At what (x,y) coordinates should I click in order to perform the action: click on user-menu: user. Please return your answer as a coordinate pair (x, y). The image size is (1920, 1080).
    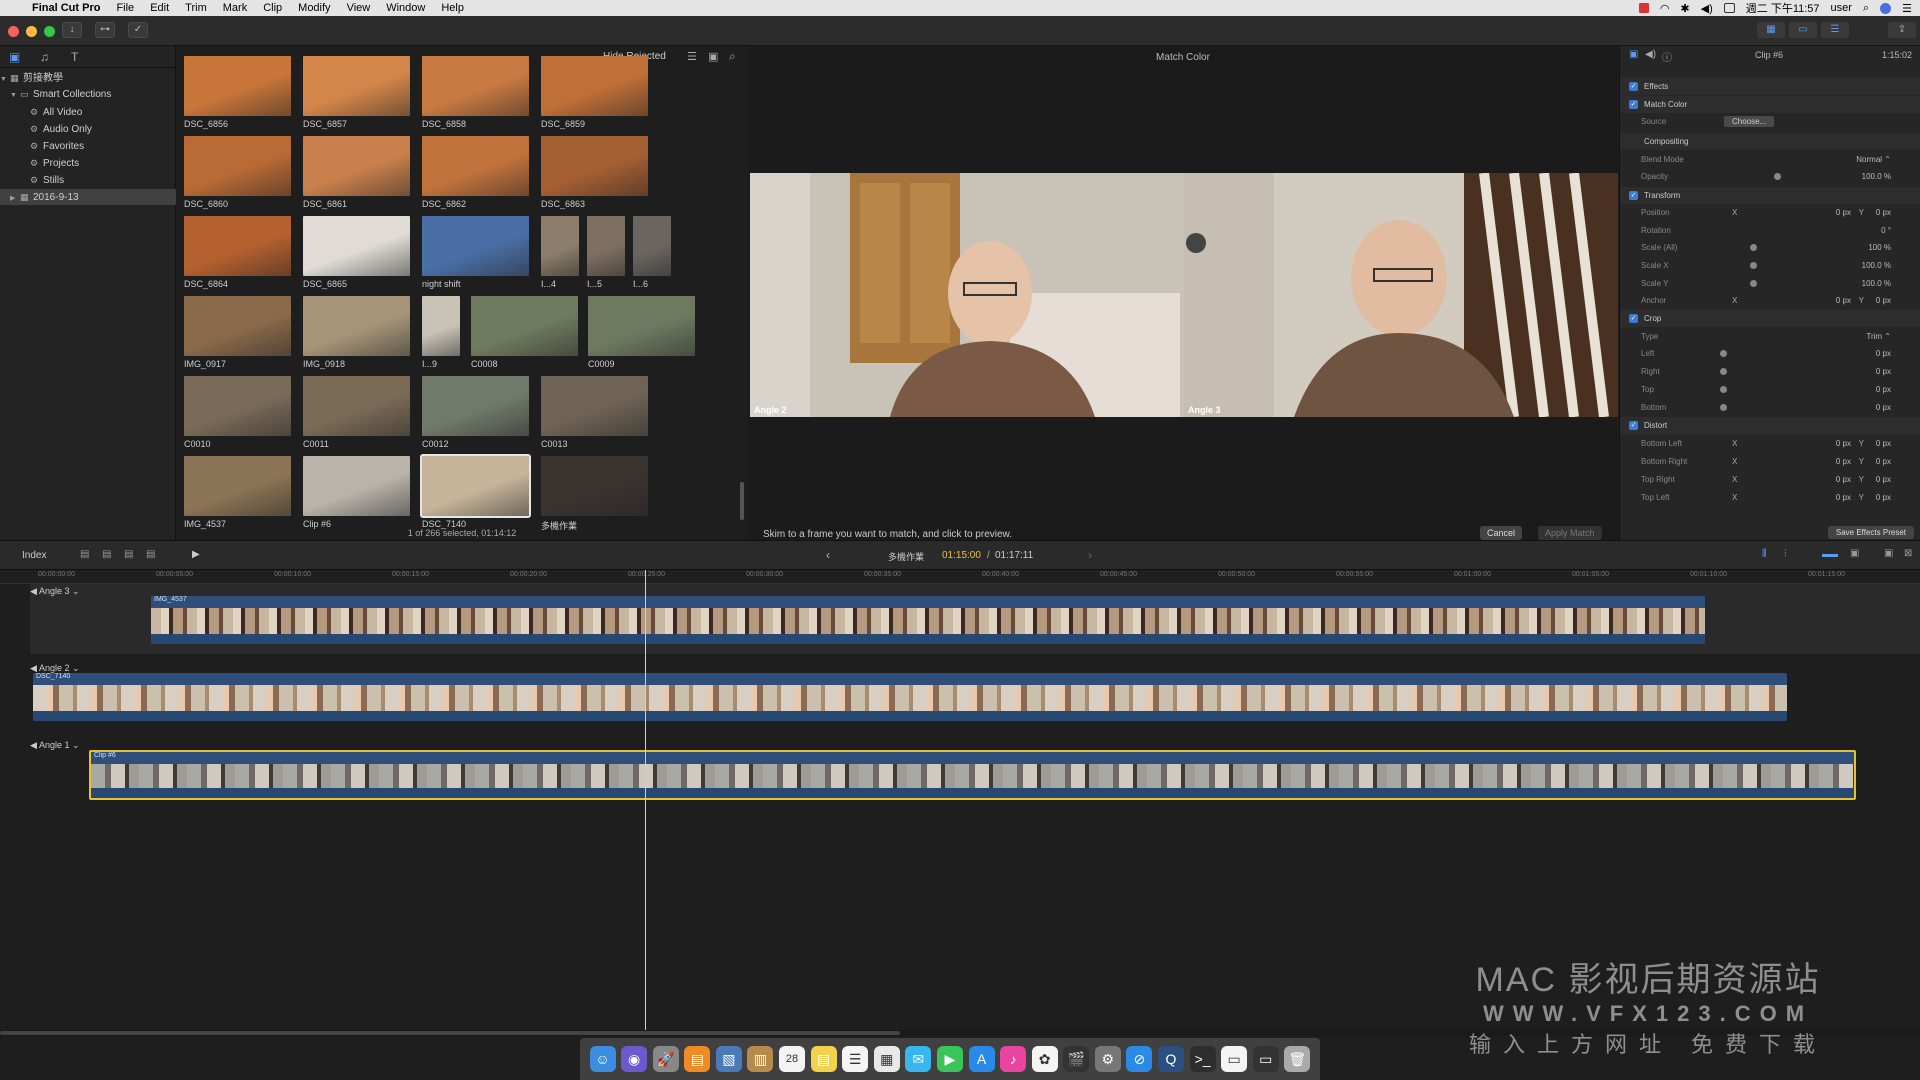
    Looking at the image, I should click on (1841, 8).